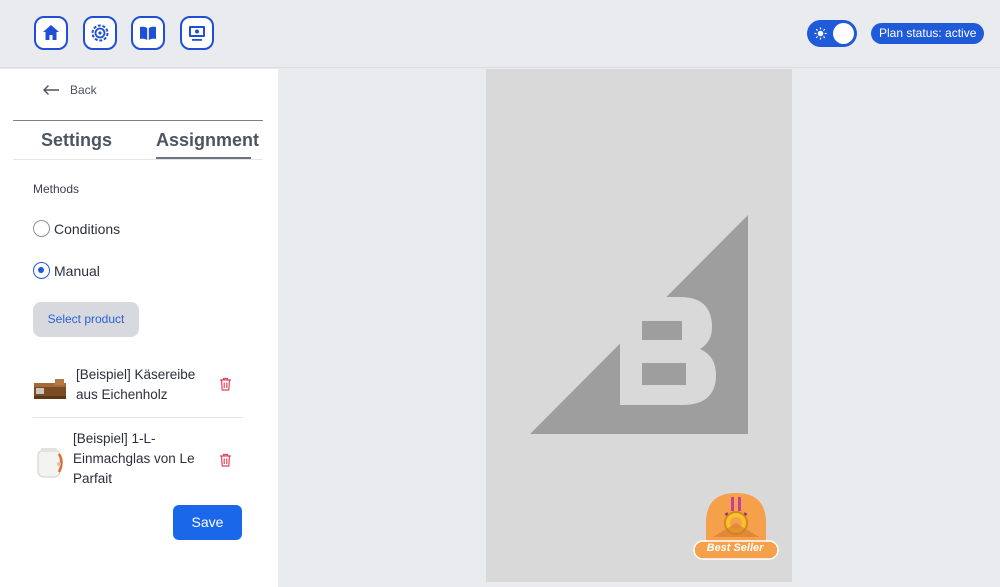  Describe the element at coordinates (51, 90) in the screenshot. I see `arrow-left-icon` at that location.